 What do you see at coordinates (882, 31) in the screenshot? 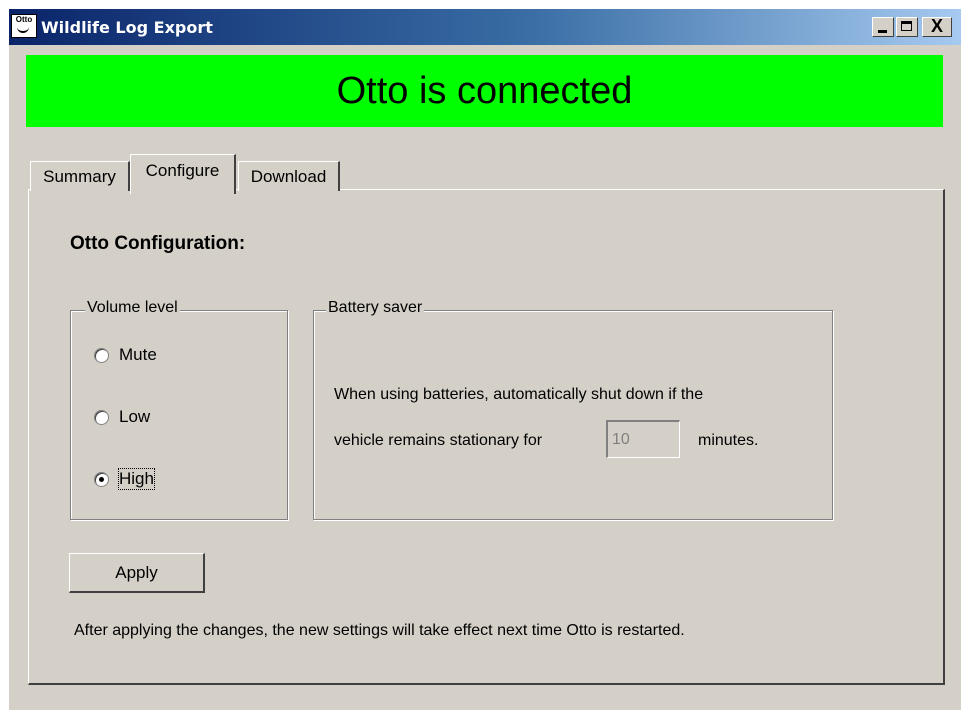
I see `minimize-icon` at bounding box center [882, 31].